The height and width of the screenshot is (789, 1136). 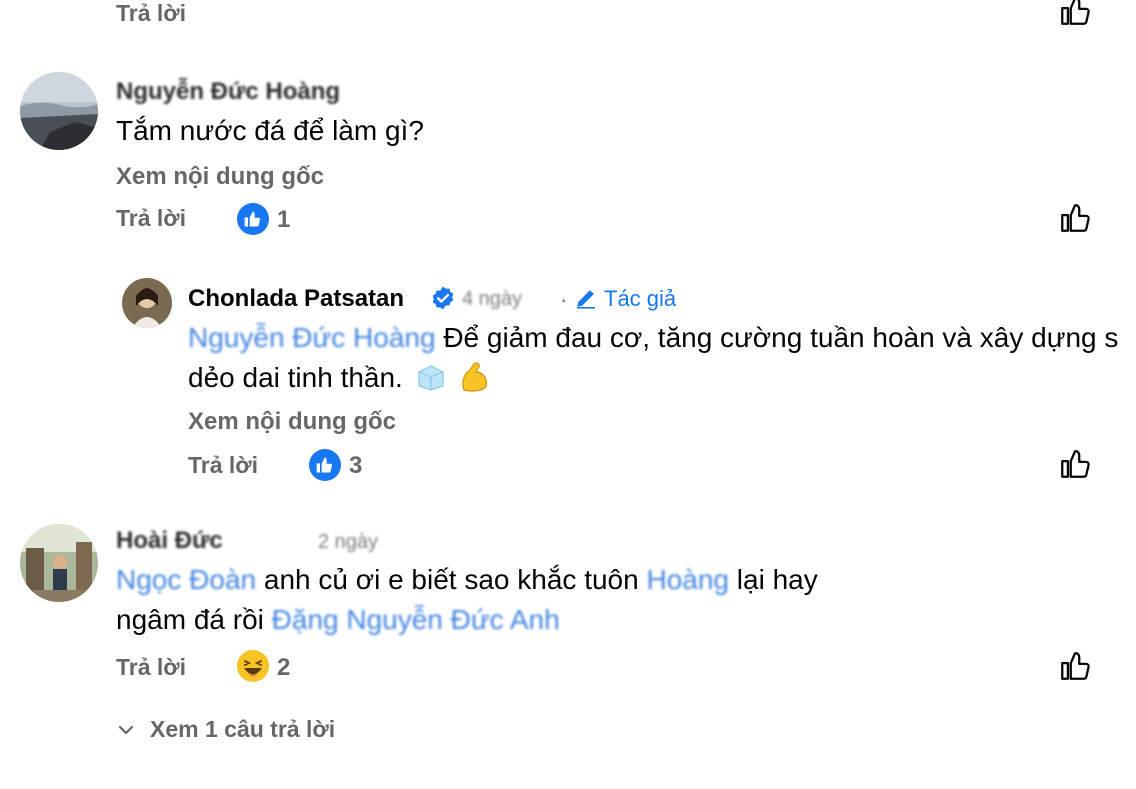 I want to click on comment-text-part: anh củ ơi e biết sao khắc tuôn, so click(x=451, y=579).